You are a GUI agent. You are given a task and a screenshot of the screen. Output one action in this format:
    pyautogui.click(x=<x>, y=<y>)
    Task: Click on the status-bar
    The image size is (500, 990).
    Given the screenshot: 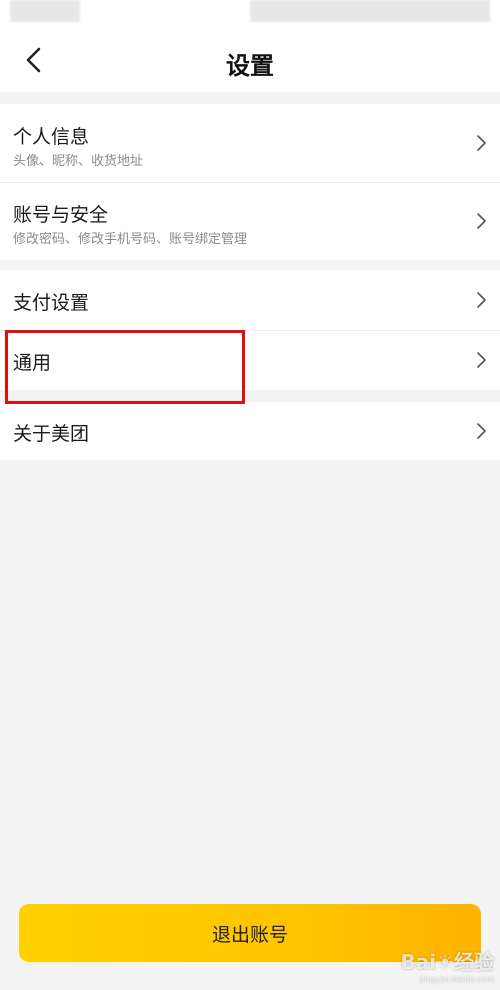 What is the action you would take?
    pyautogui.click(x=250, y=15)
    